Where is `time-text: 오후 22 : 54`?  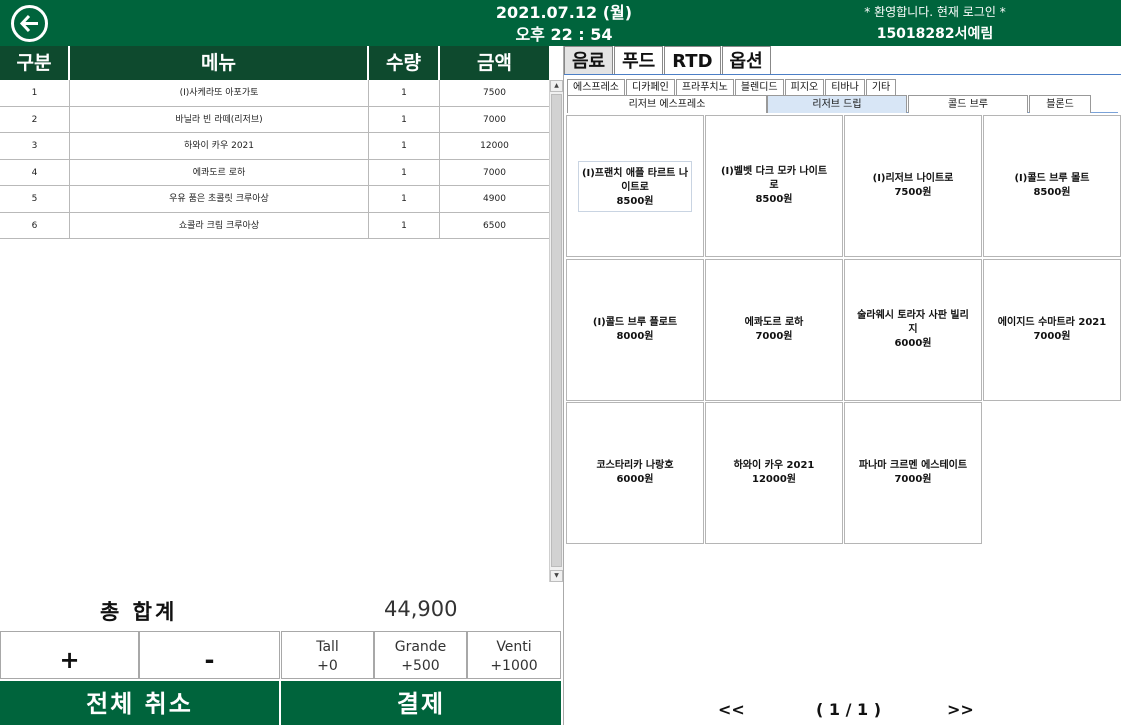 time-text: 오후 22 : 54 is located at coordinates (564, 34).